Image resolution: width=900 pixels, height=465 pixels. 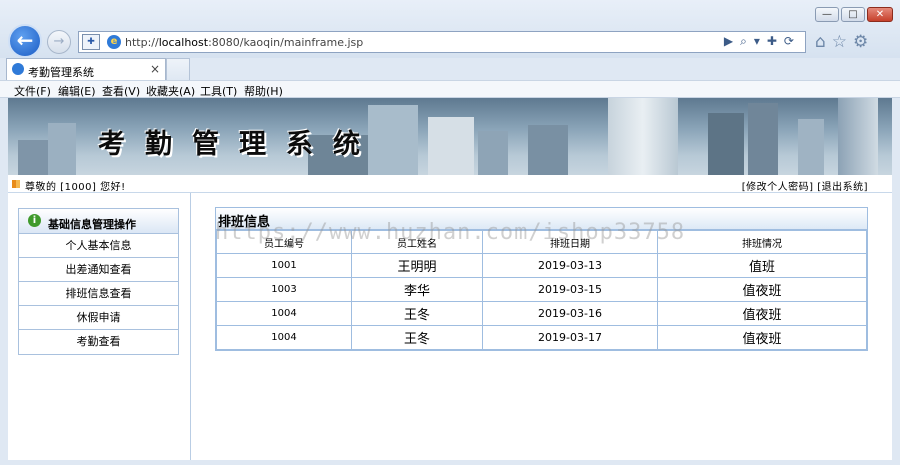 I want to click on cell-date: 2019-03-17, so click(x=570, y=337).